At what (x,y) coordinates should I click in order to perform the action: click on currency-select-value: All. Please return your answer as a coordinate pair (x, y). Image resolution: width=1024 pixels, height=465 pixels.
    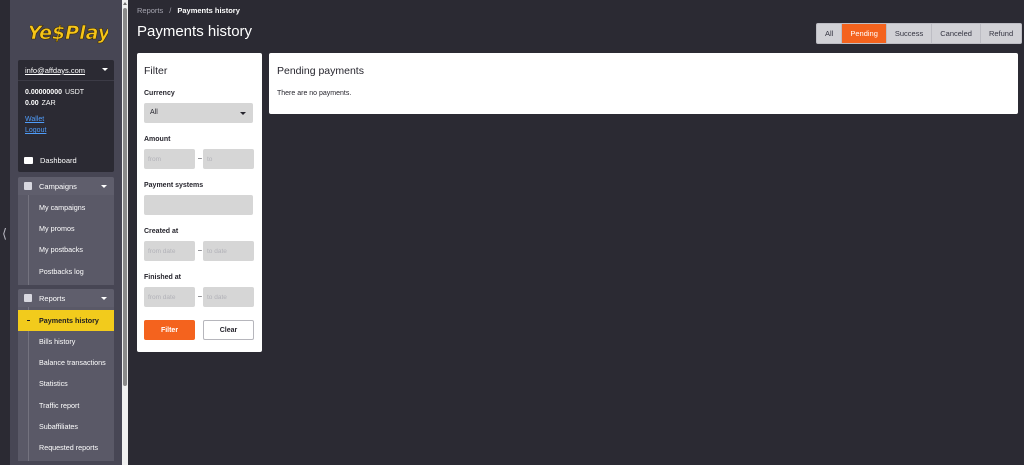
    Looking at the image, I should click on (154, 112).